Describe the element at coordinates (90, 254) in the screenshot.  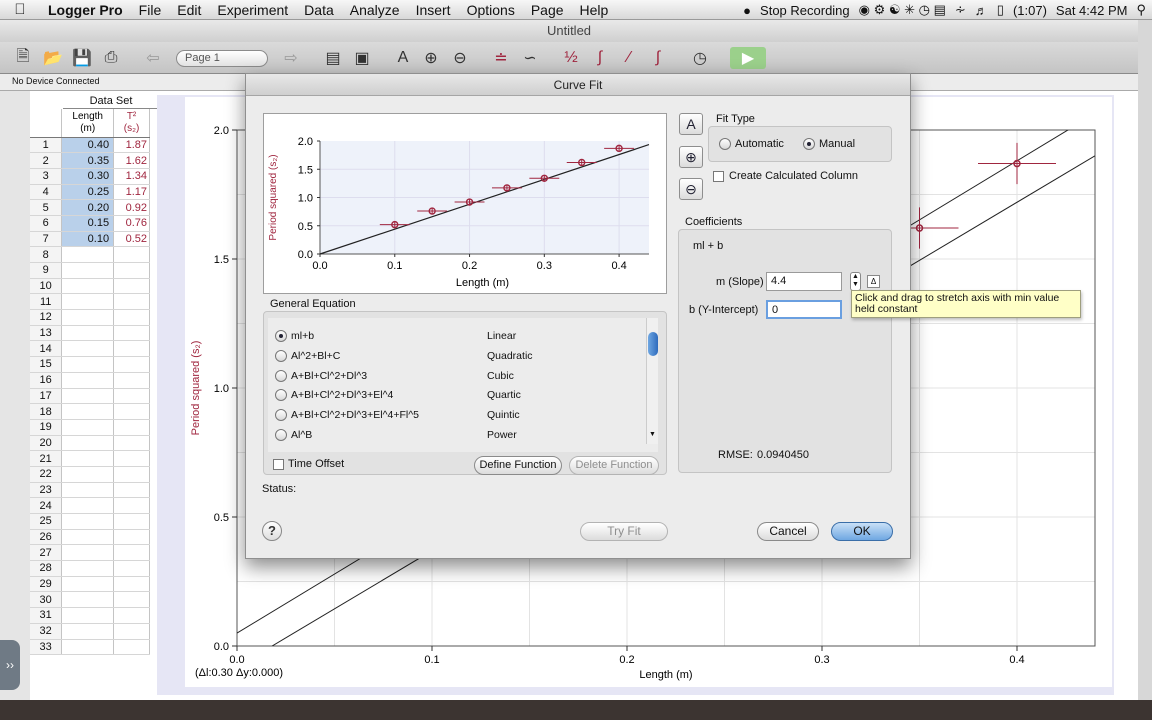
I see `table-row: 8` at that location.